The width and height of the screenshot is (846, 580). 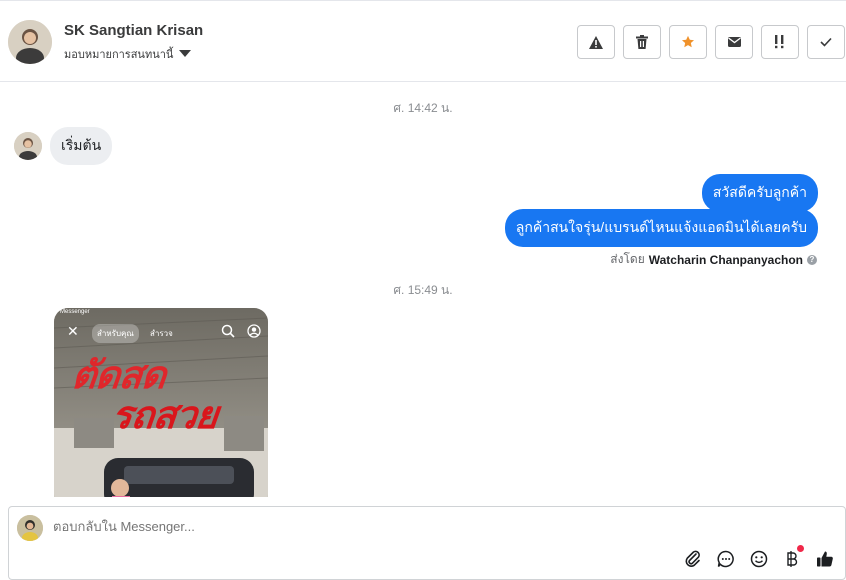 I want to click on message-composer, so click(x=427, y=543).